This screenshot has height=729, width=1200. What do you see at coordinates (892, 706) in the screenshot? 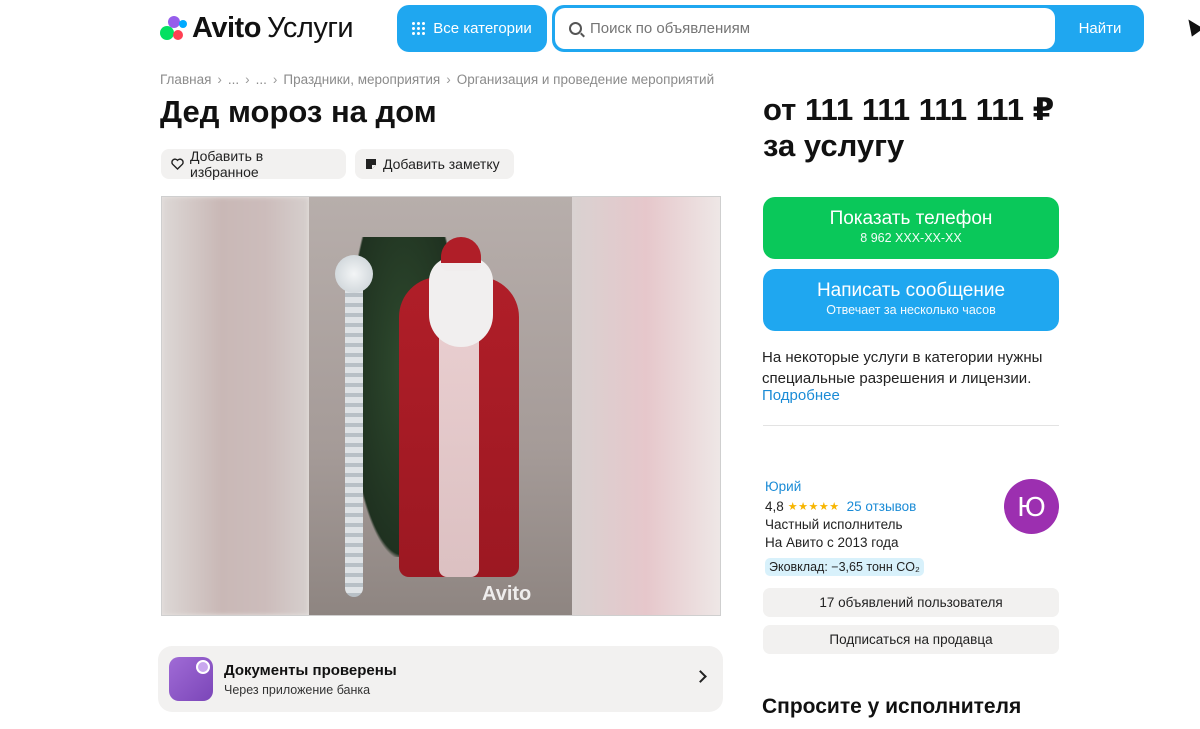
I see `ask-performer-heading: Спросите у исполнителя` at bounding box center [892, 706].